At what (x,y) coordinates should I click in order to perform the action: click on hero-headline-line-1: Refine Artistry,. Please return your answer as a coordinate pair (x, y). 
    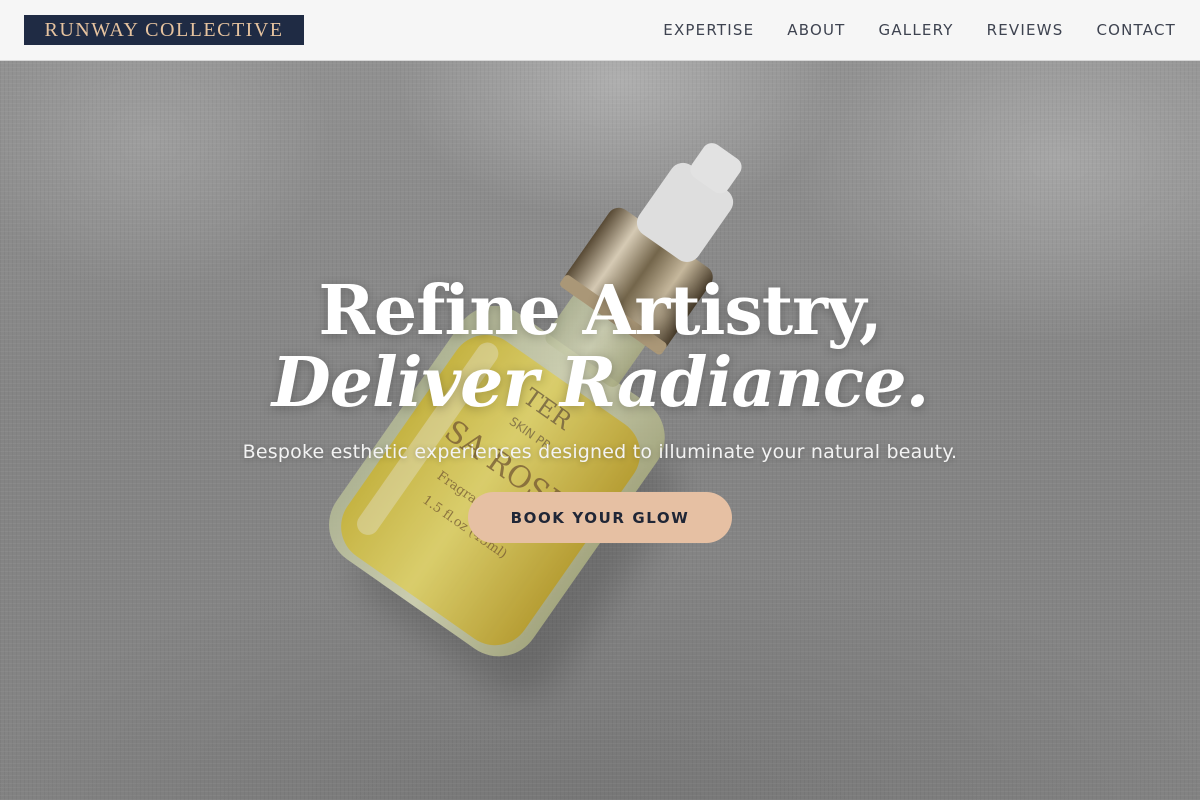
    Looking at the image, I should click on (600, 311).